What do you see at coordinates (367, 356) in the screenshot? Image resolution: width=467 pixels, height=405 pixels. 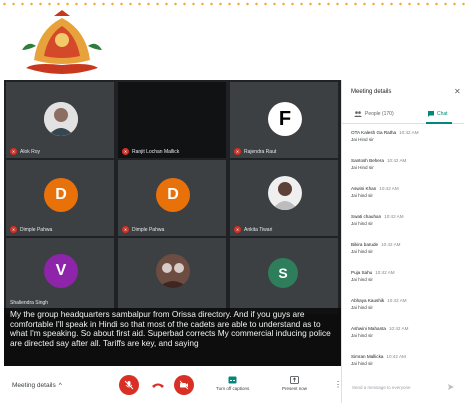 I see `sender-name: Simran Mallicka` at bounding box center [367, 356].